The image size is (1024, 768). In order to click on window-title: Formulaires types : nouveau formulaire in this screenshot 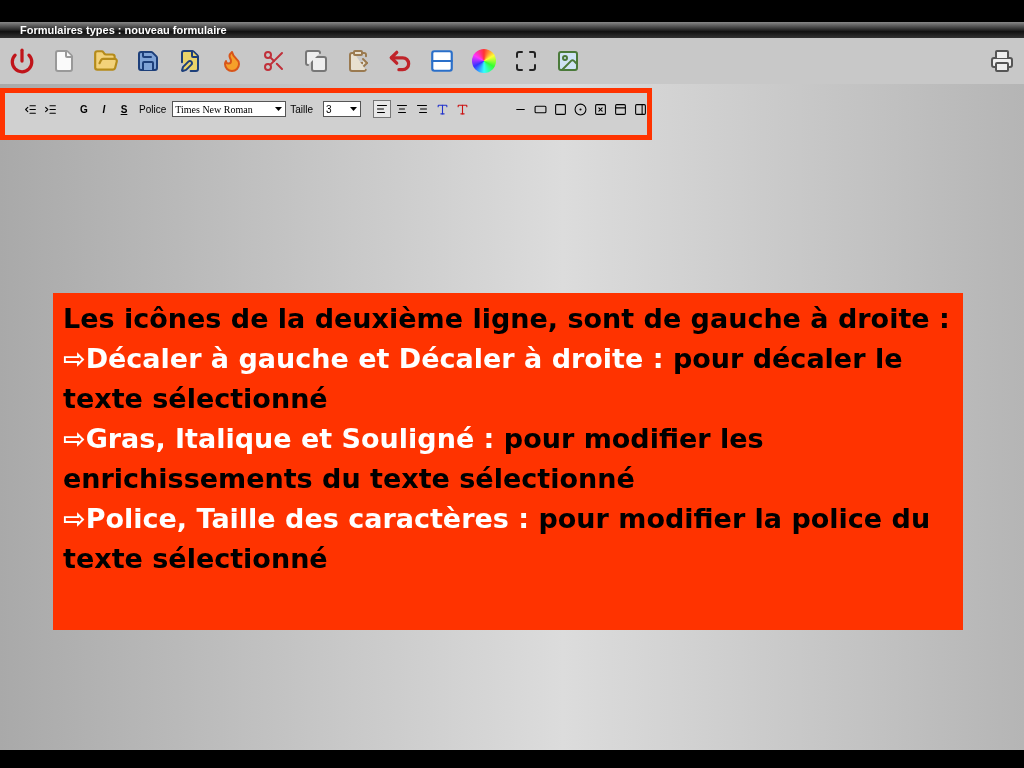, I will do `click(123, 30)`.